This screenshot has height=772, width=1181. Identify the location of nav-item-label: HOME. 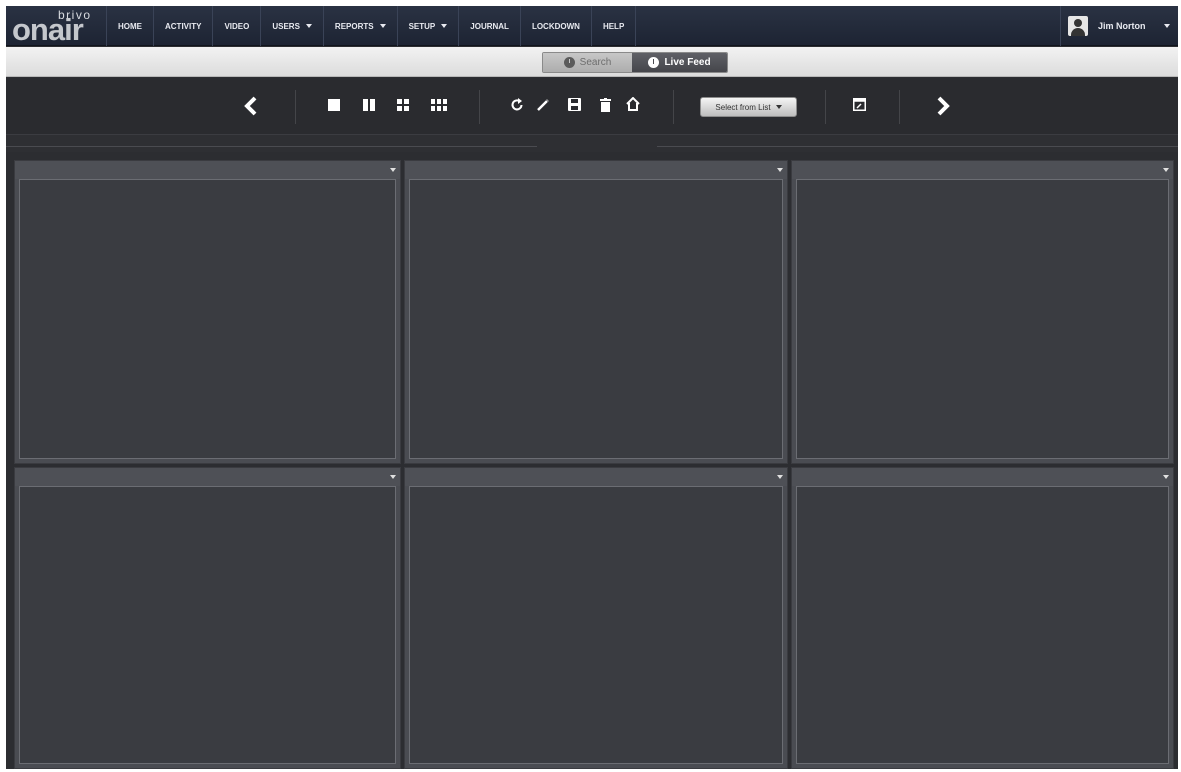
(130, 26).